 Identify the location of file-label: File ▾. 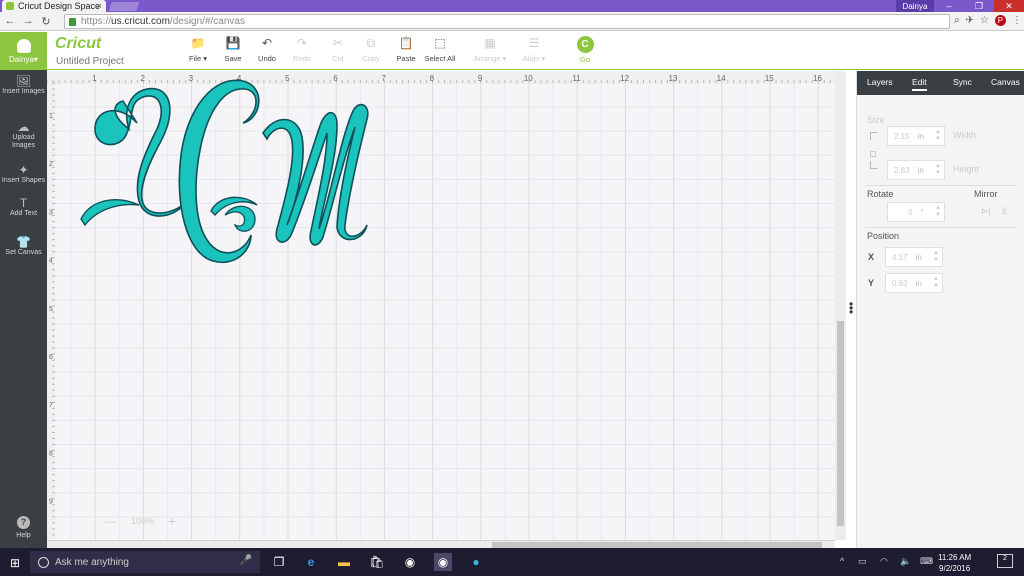
(198, 58).